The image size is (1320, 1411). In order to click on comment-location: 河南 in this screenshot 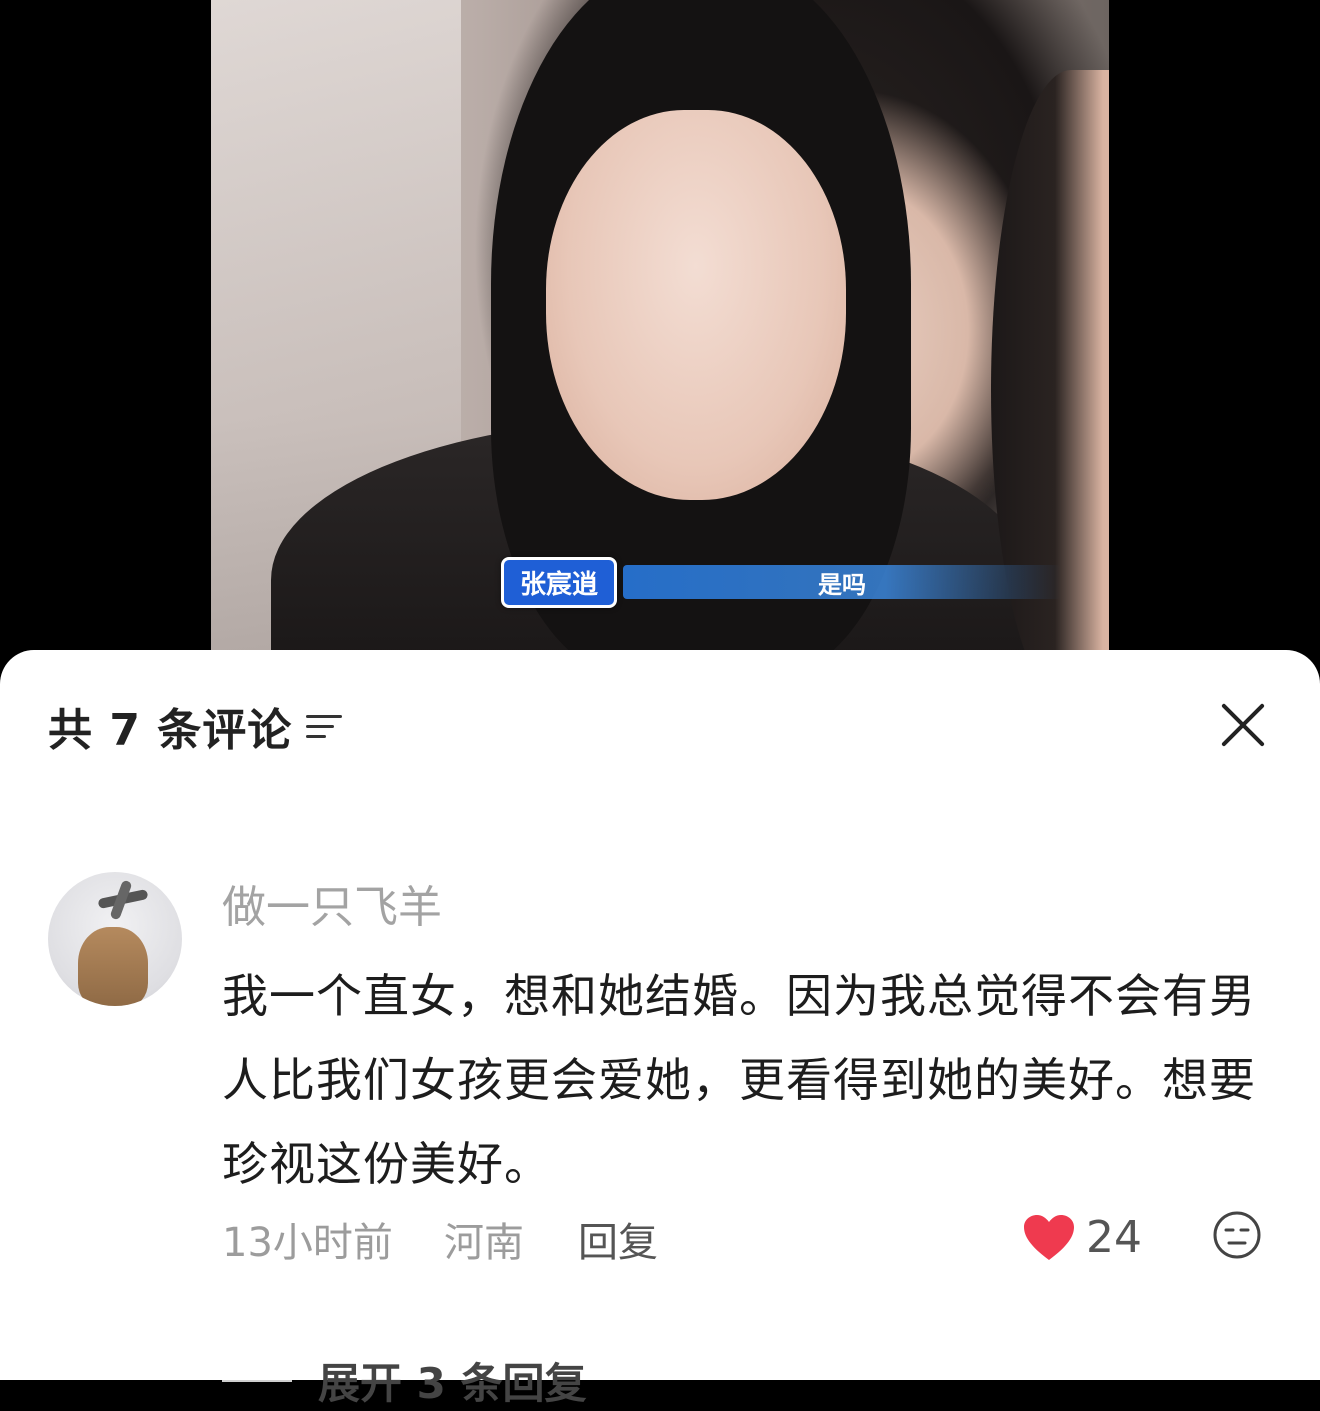, I will do `click(484, 1243)`.